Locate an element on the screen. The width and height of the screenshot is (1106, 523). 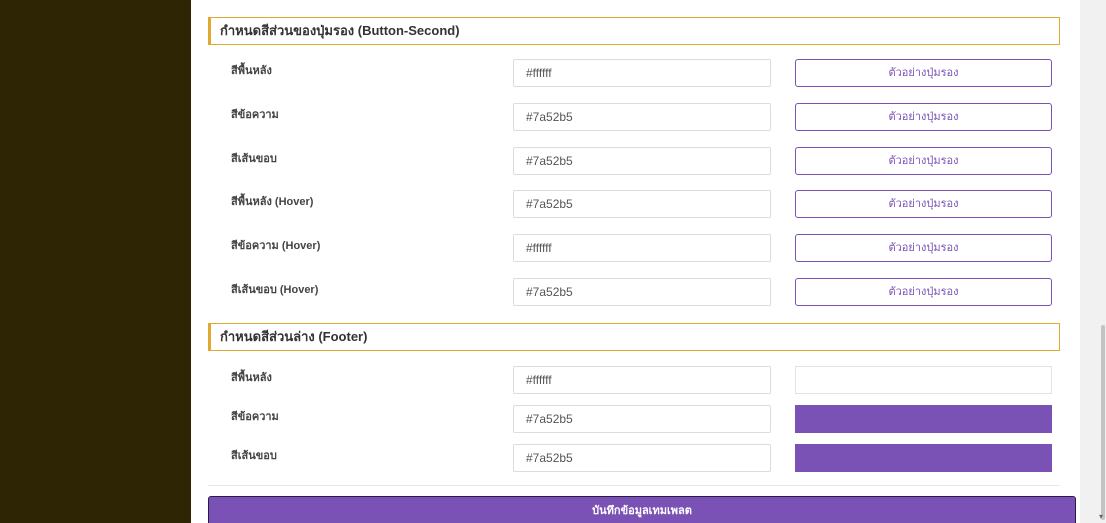
page-scrollbar: ▾ is located at coordinates (1093, 261).